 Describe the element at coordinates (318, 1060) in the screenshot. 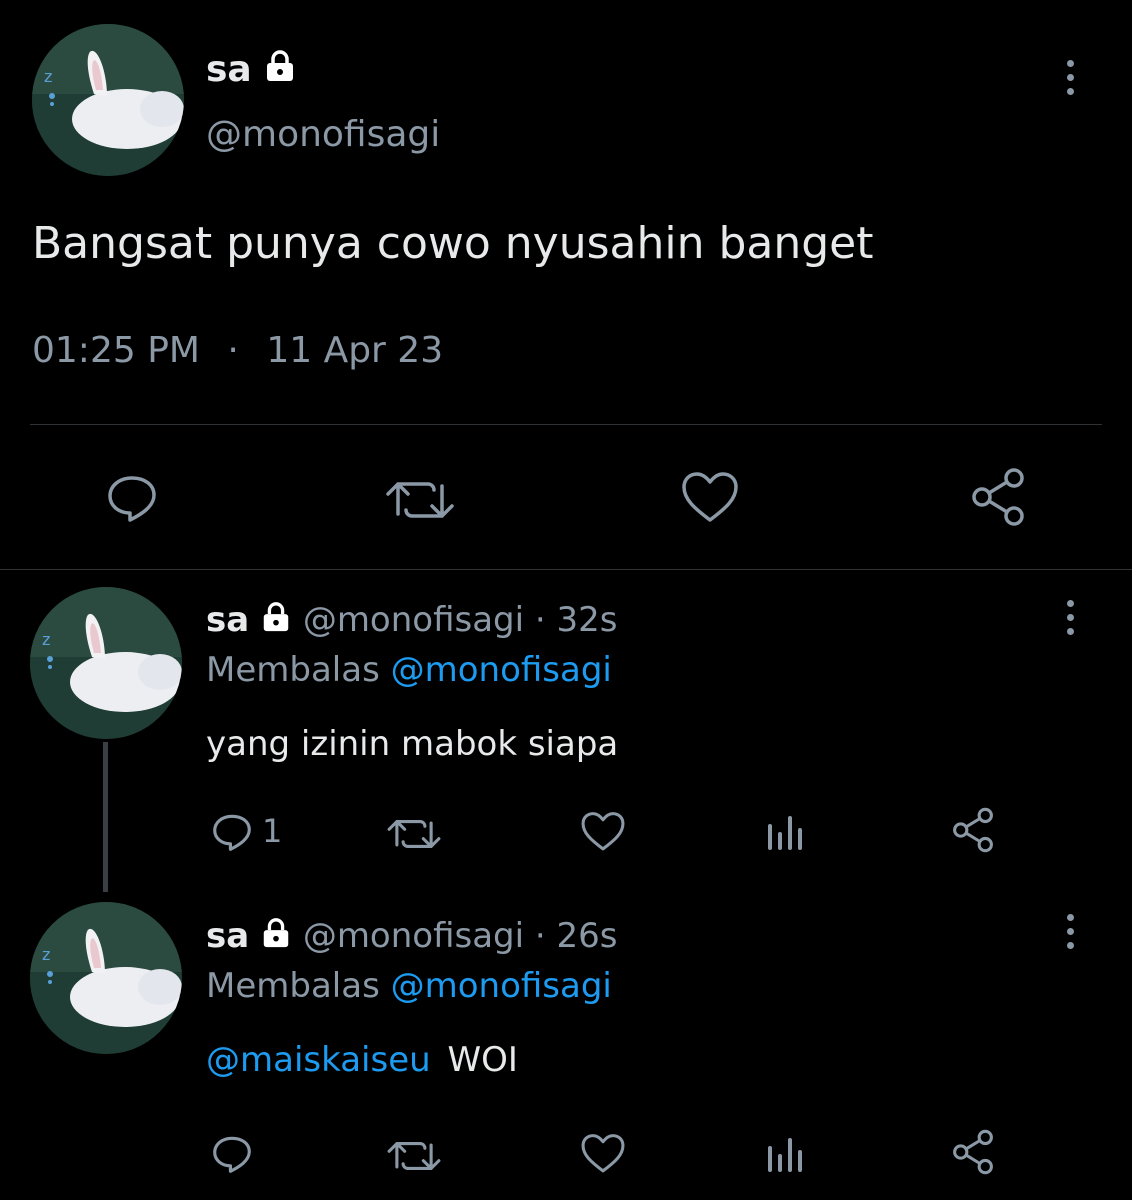

I see `mention-link: @maiskaiseu` at that location.